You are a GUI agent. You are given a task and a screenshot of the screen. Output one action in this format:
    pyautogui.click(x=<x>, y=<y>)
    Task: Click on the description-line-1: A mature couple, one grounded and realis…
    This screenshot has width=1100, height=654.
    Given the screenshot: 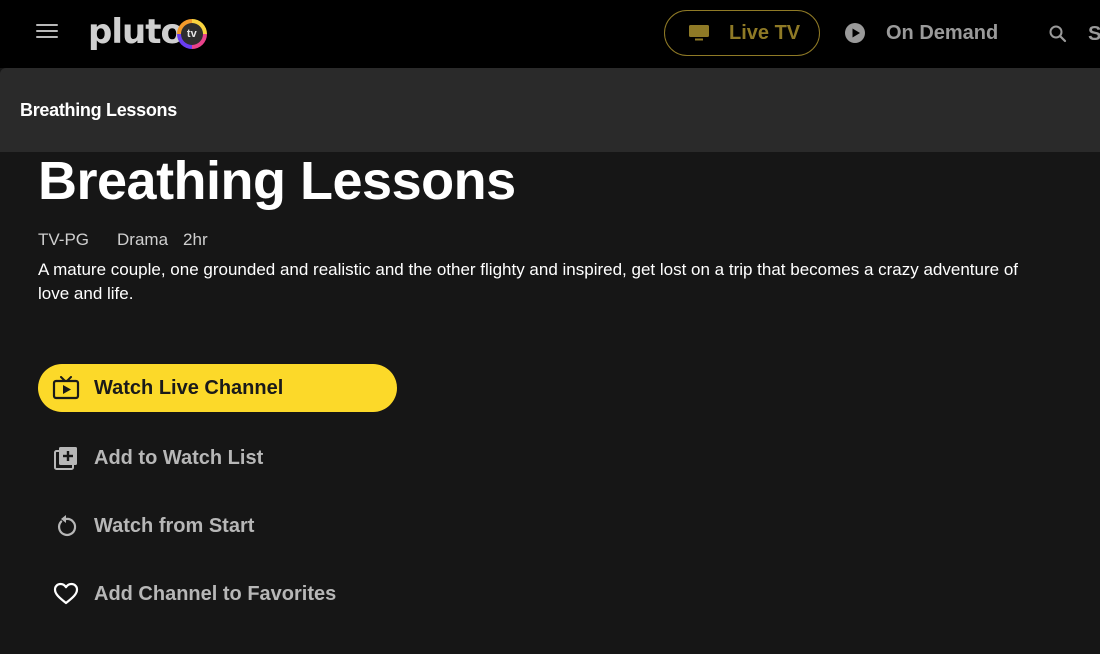 What is the action you would take?
    pyautogui.click(x=528, y=269)
    